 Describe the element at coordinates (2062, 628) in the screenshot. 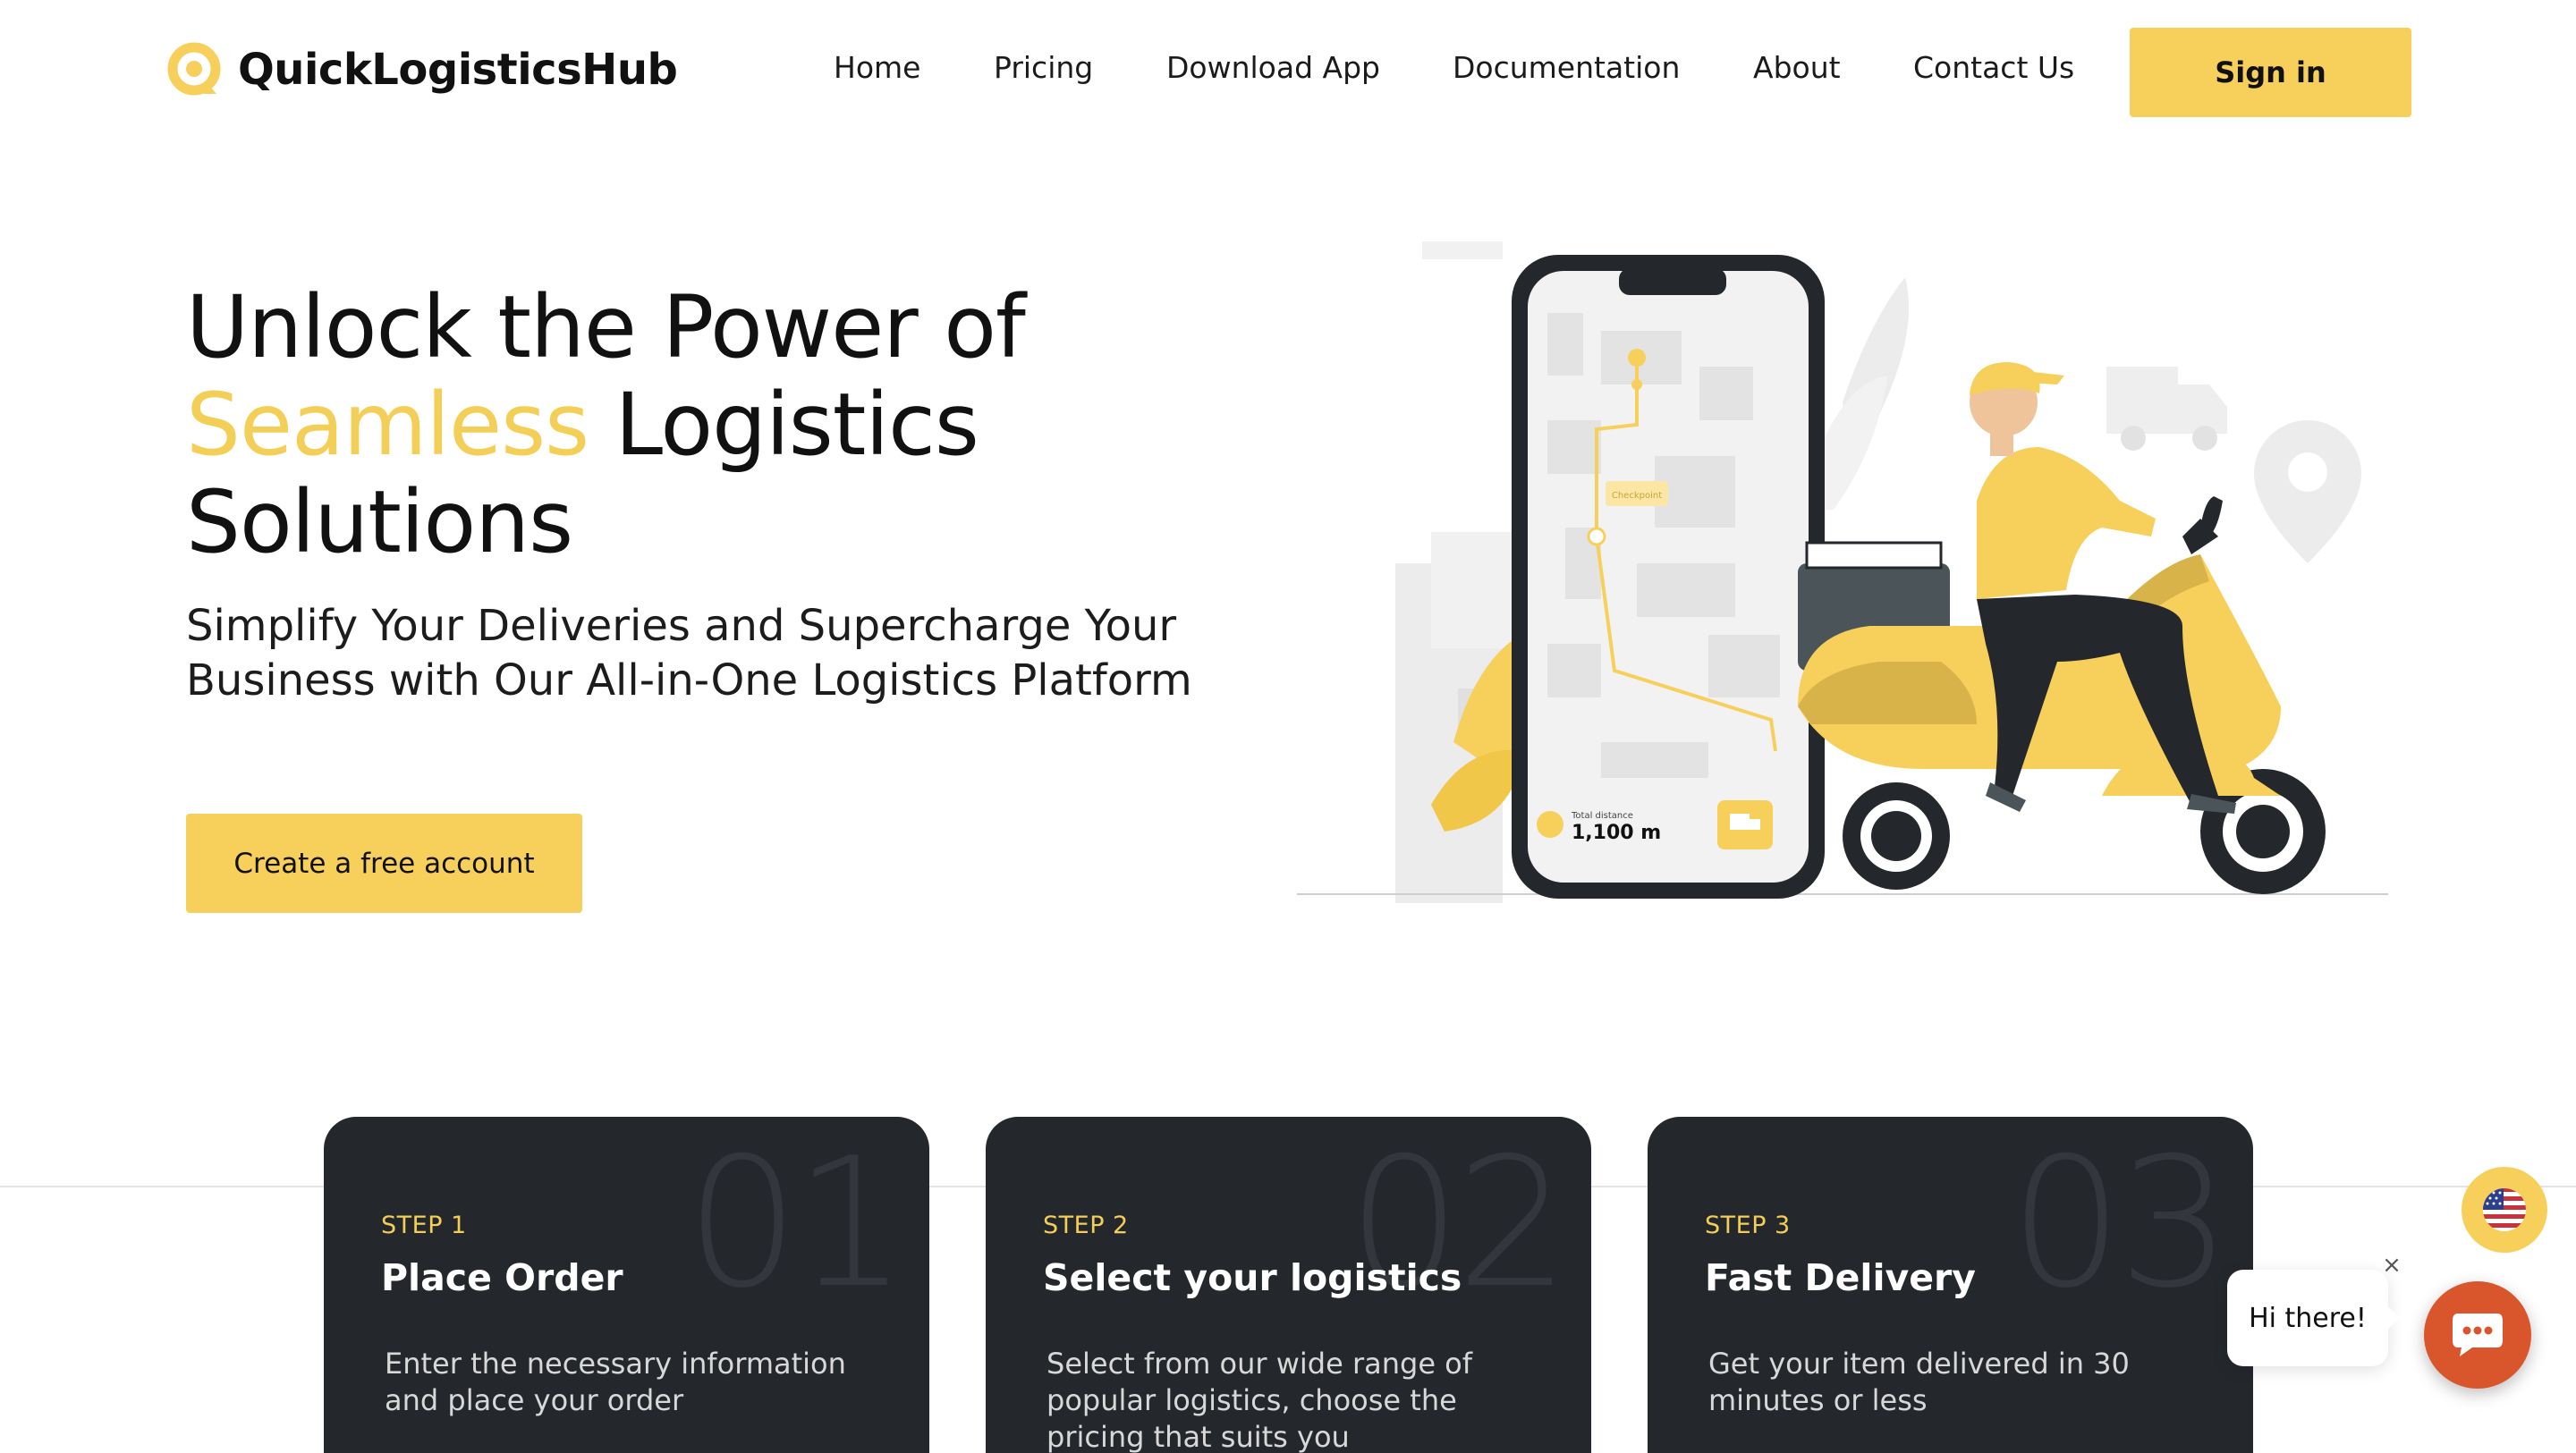

I see `scooter-rider-illustration` at that location.